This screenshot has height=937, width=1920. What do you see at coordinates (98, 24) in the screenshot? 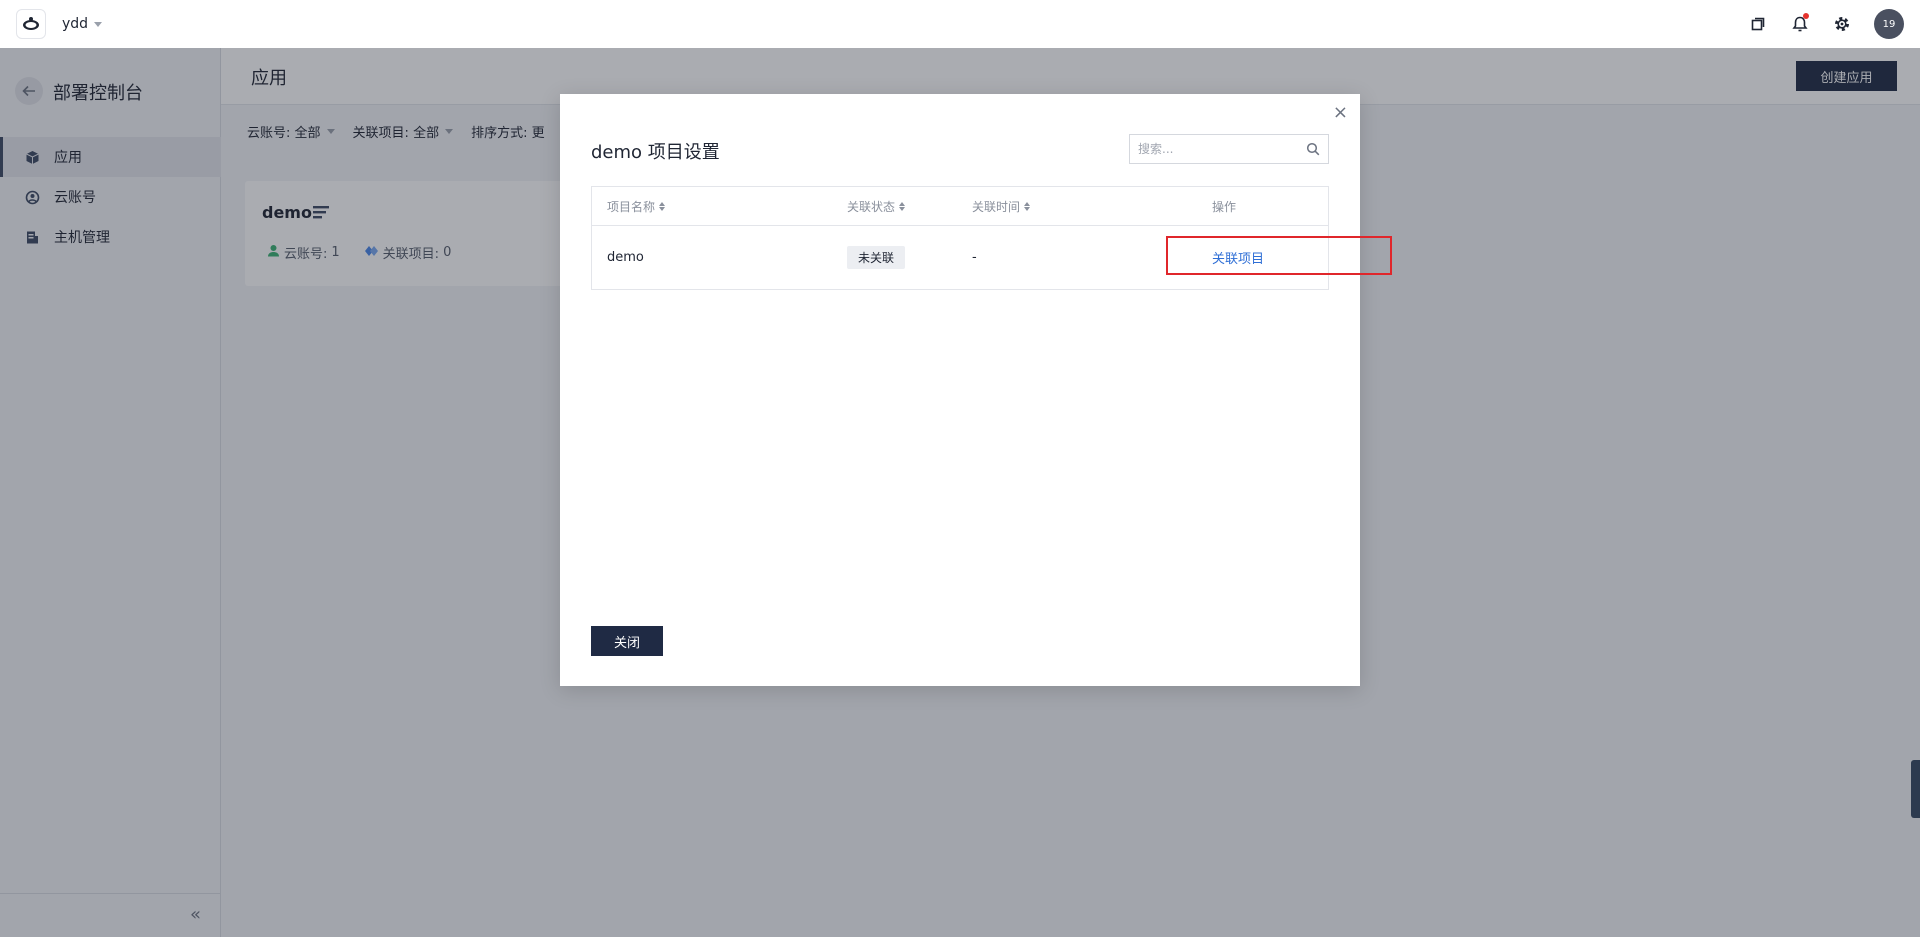
I see `chevron-down-icon` at bounding box center [98, 24].